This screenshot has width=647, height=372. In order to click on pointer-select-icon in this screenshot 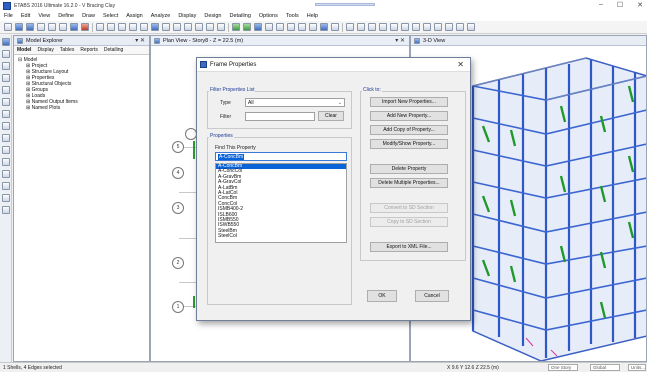, I will do `click(5, 42)`.